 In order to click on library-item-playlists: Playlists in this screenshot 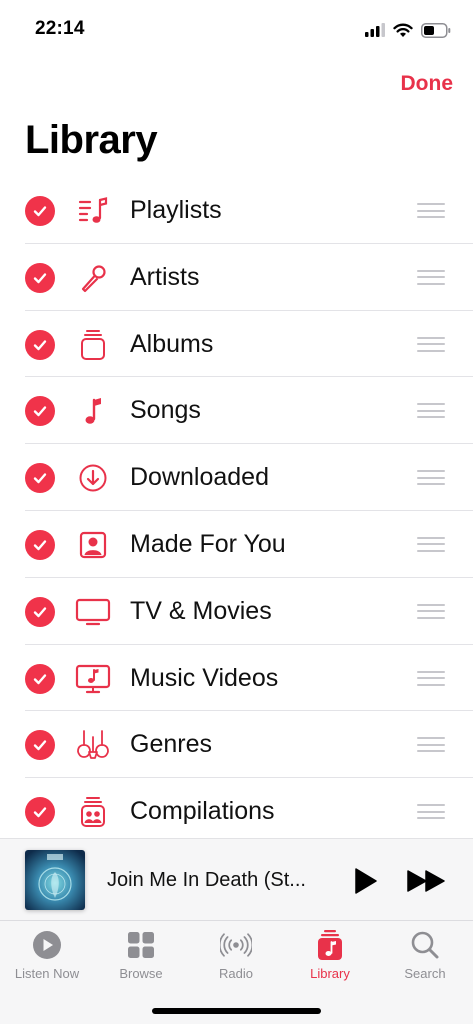, I will do `click(236, 210)`.